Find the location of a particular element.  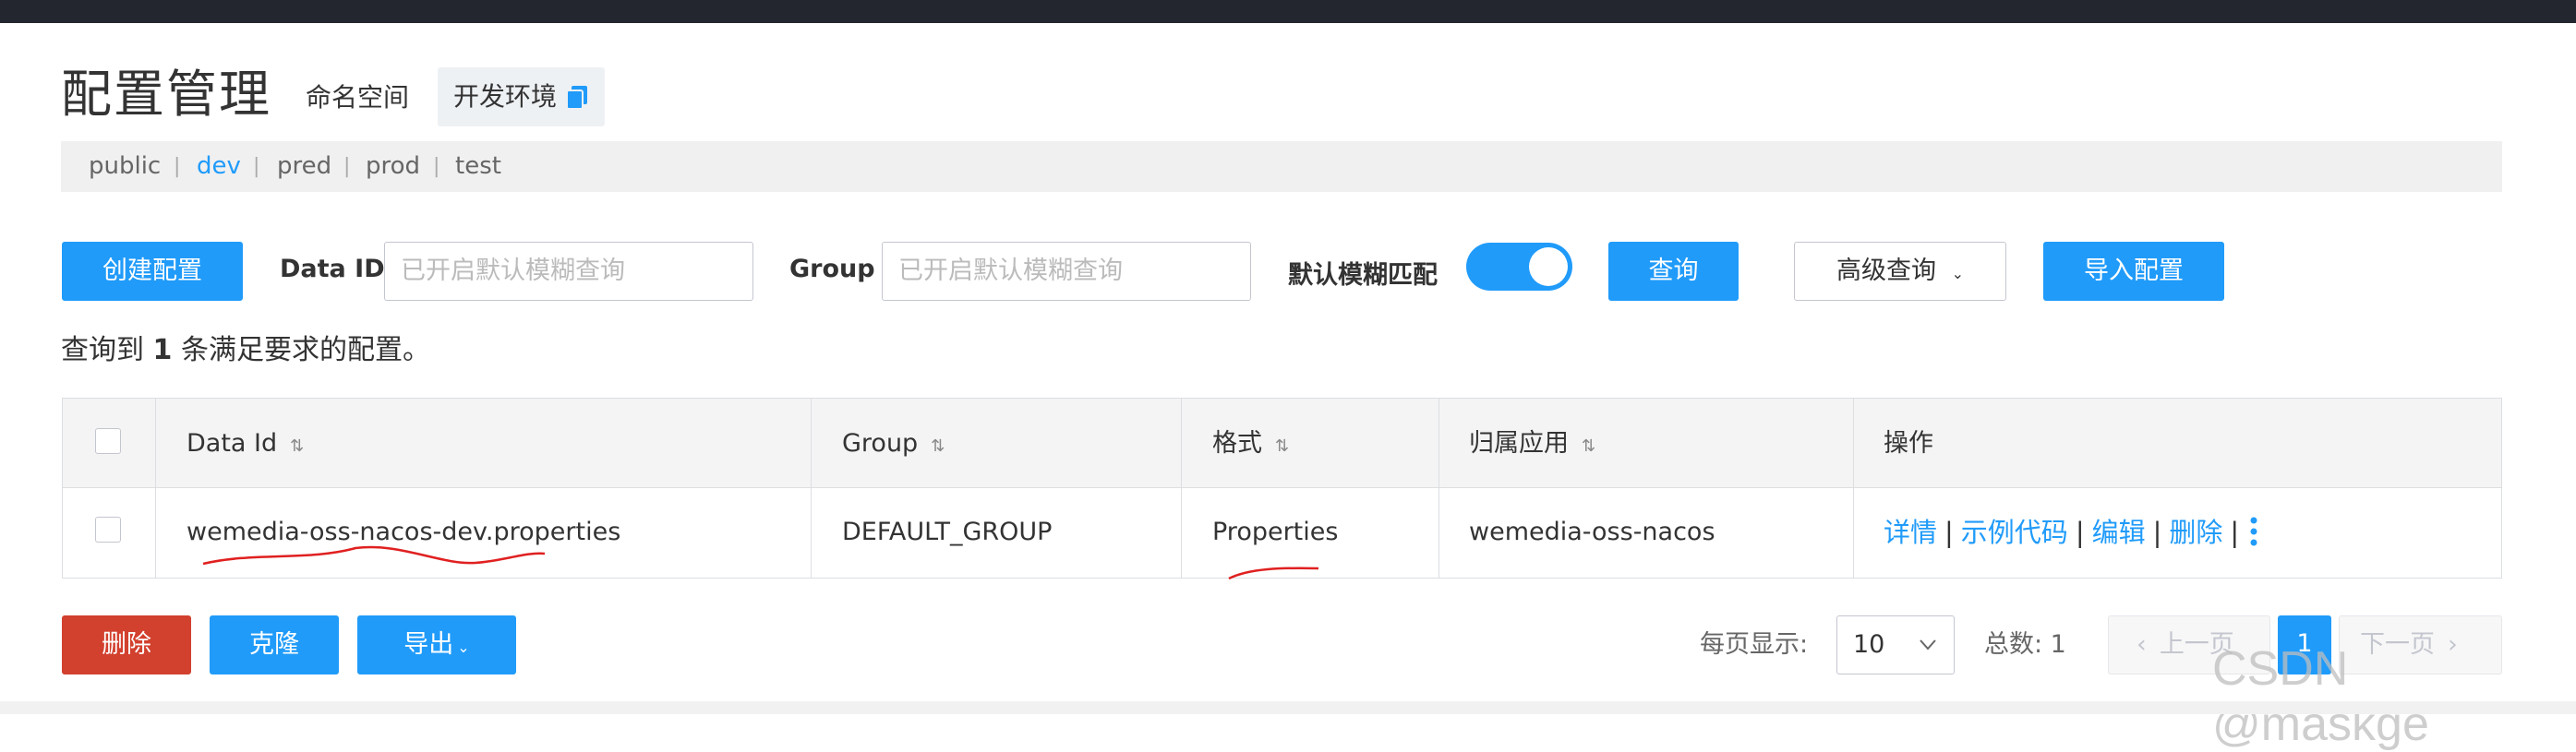

namespace-tabs: public | dev | pred | prod | test is located at coordinates (1281, 166).